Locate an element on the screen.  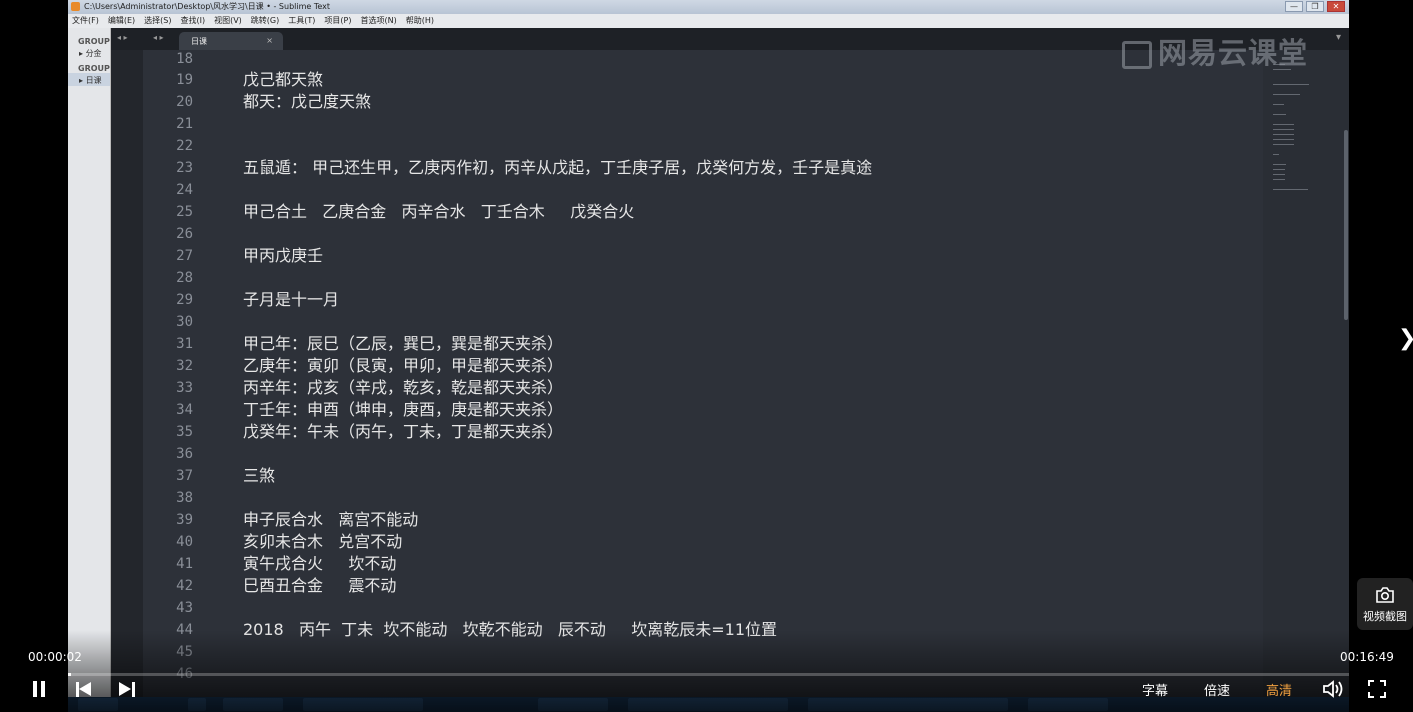
line-text: 丁壬年：申酉（坤申，庚酉，庚是都天夹杀） is located at coordinates (403, 409).